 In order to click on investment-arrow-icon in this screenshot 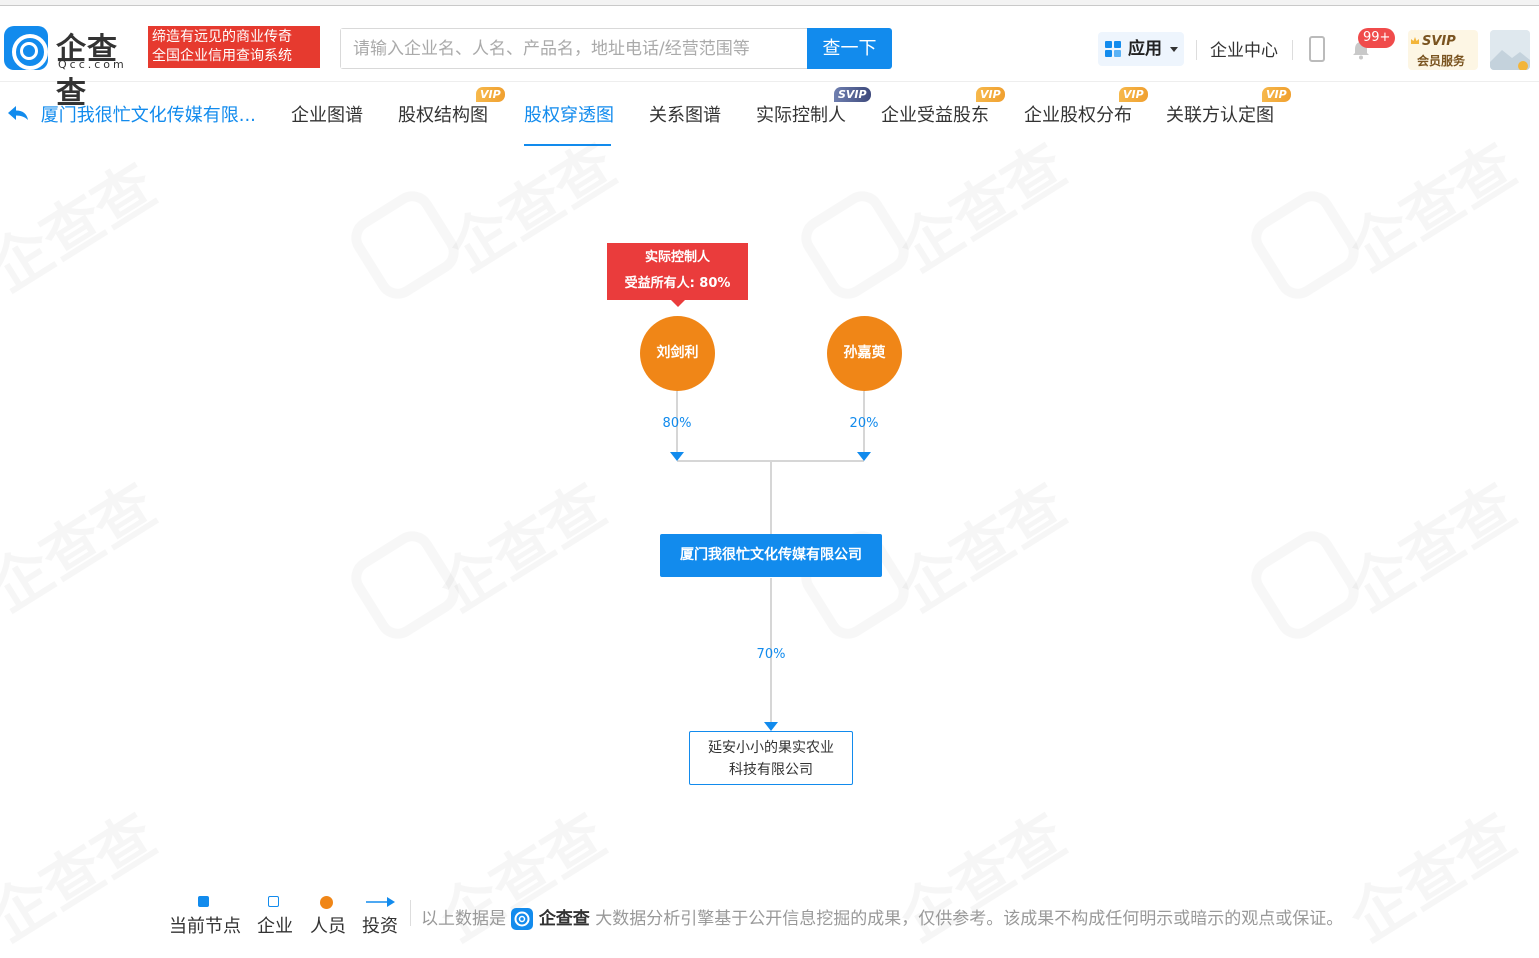, I will do `click(380, 902)`.